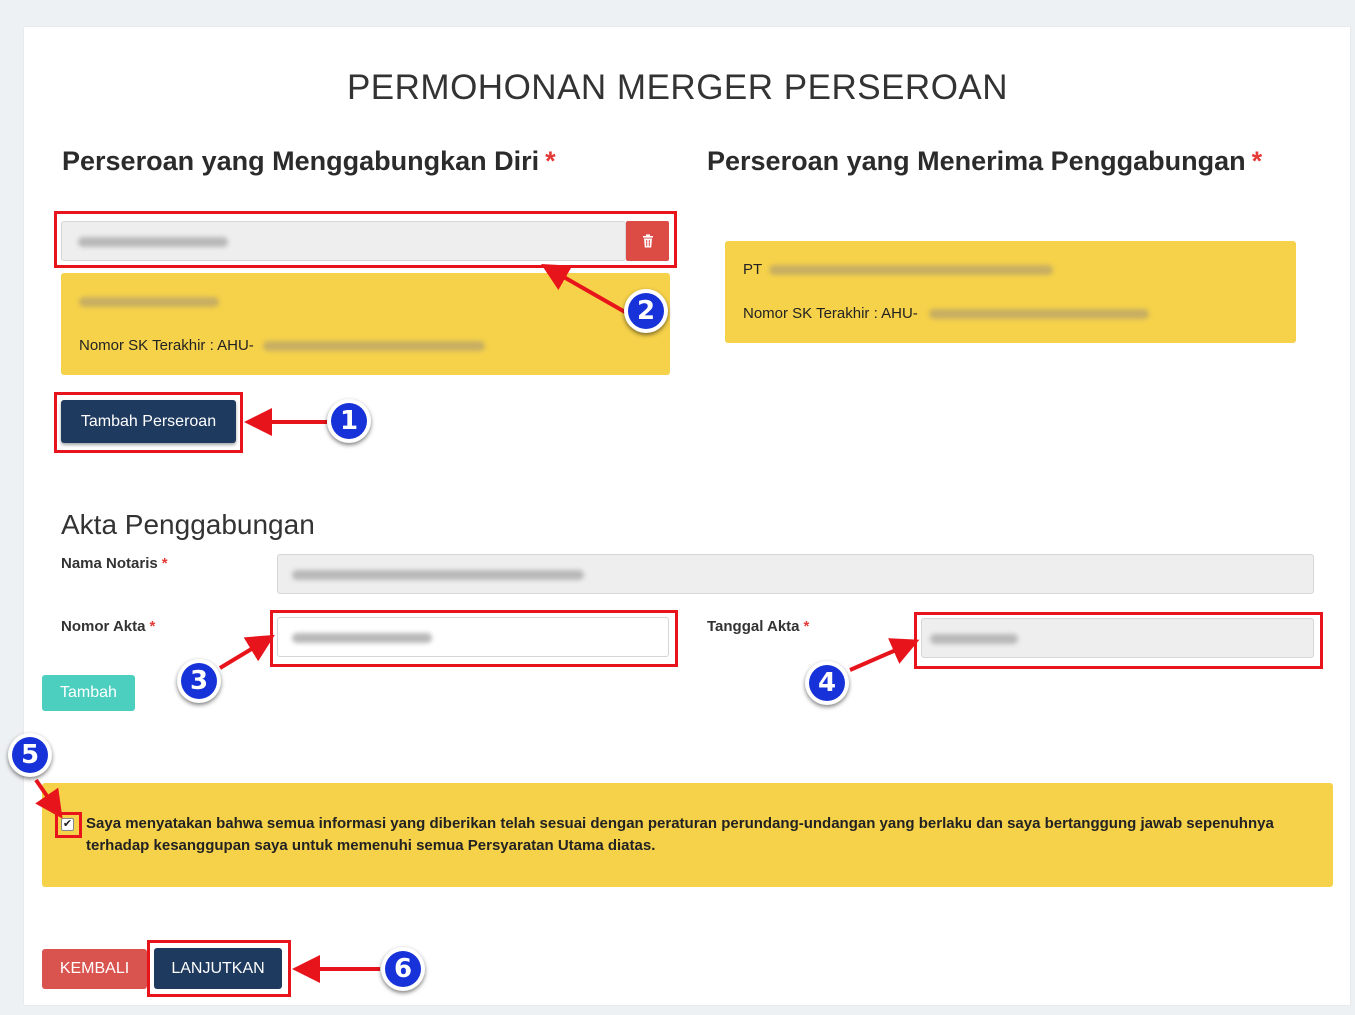  Describe the element at coordinates (188, 524) in the screenshot. I see `akta-section-title: Akta Penggabungan` at that location.